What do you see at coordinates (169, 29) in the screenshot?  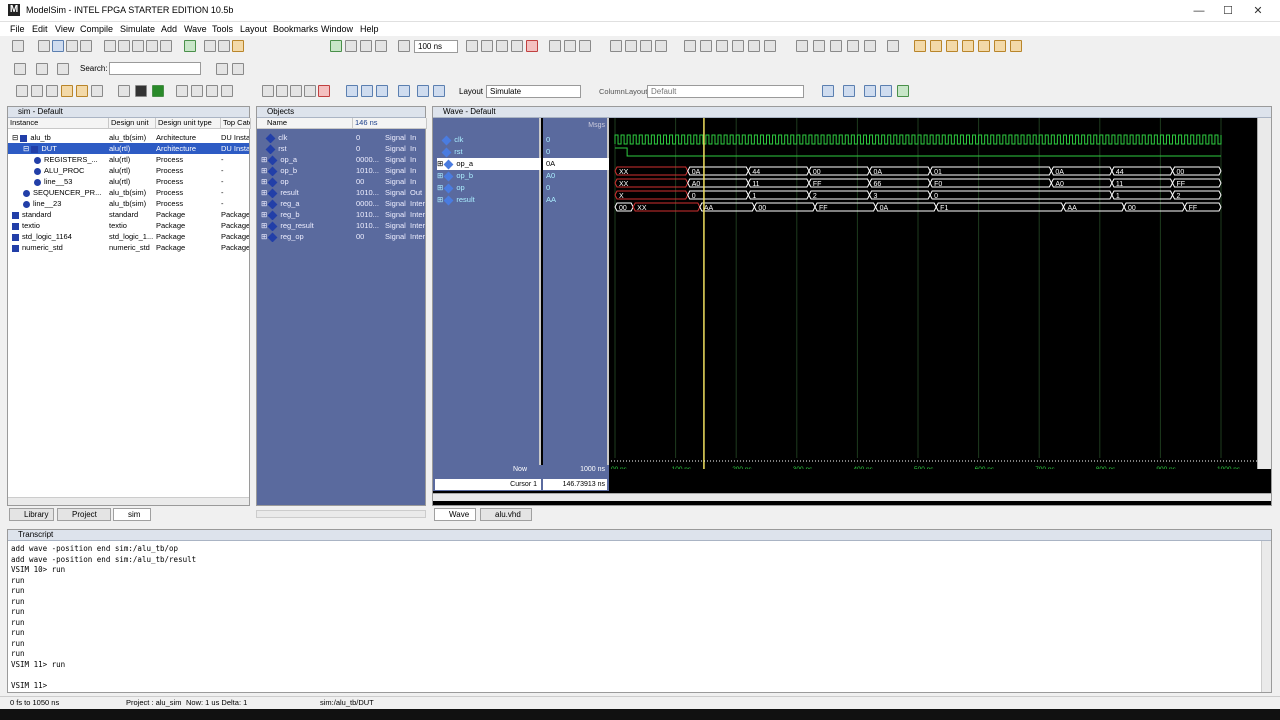 I see `menu-add: Add` at bounding box center [169, 29].